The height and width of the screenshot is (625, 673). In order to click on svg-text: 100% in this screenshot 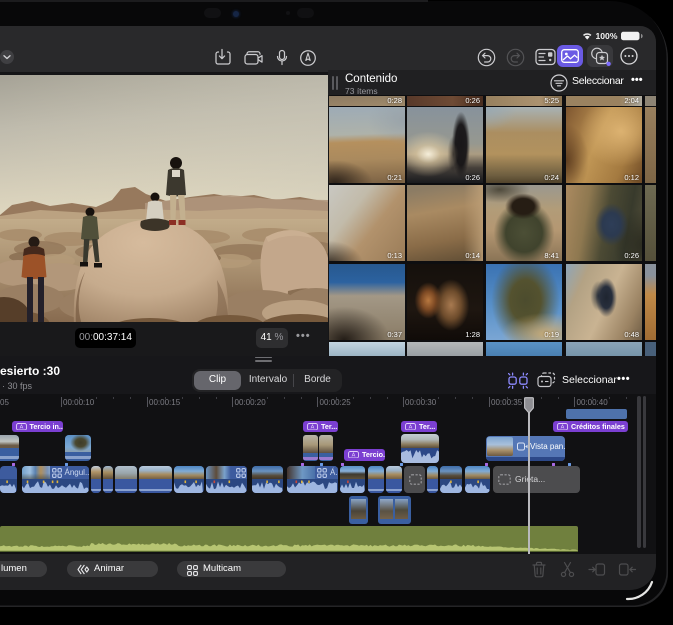, I will do `click(607, 36)`.